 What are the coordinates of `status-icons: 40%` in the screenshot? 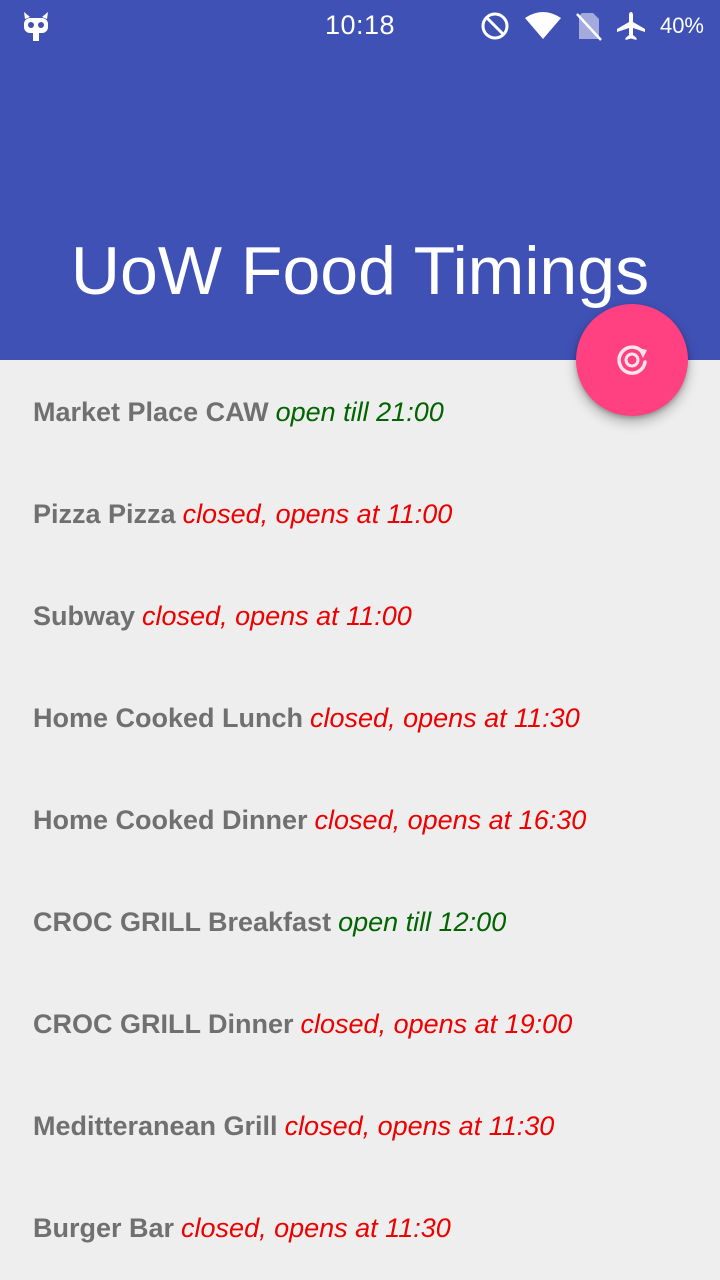 It's located at (592, 26).